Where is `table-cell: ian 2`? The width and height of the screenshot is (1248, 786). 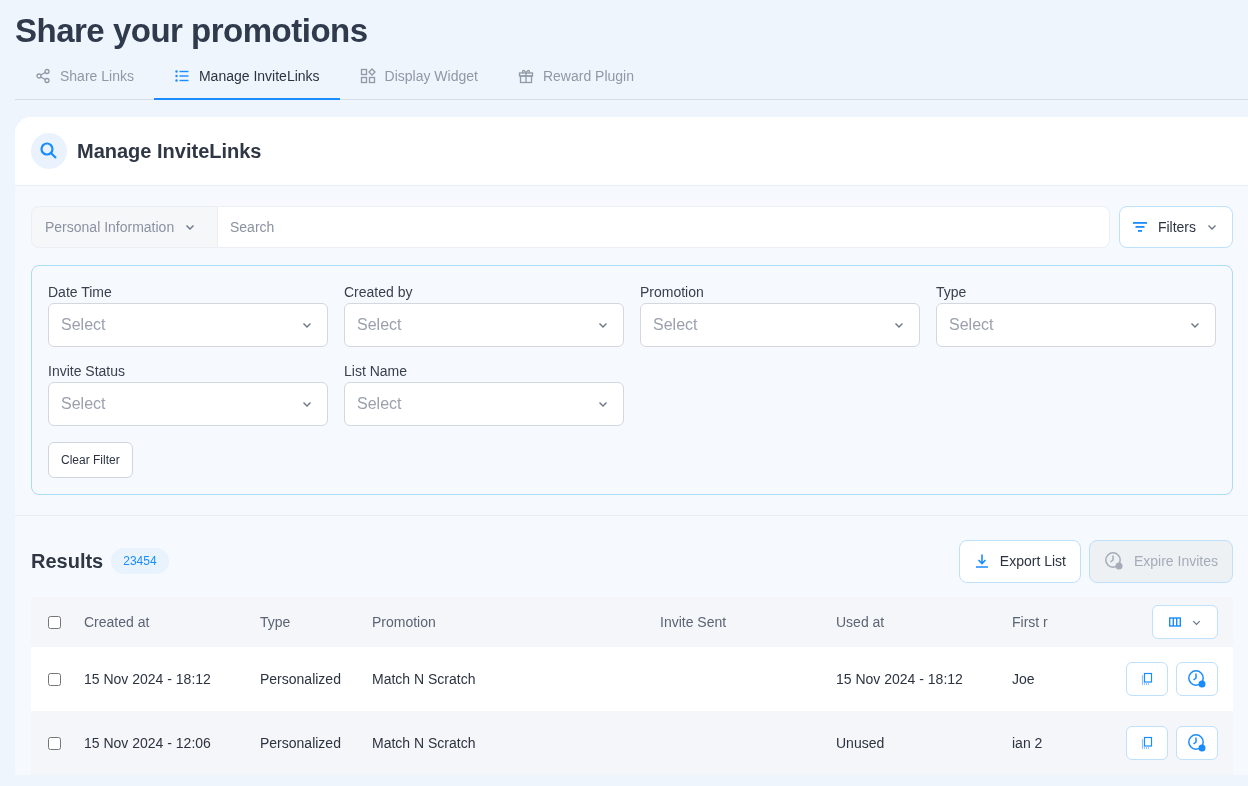
table-cell: ian 2 is located at coordinates (1027, 743).